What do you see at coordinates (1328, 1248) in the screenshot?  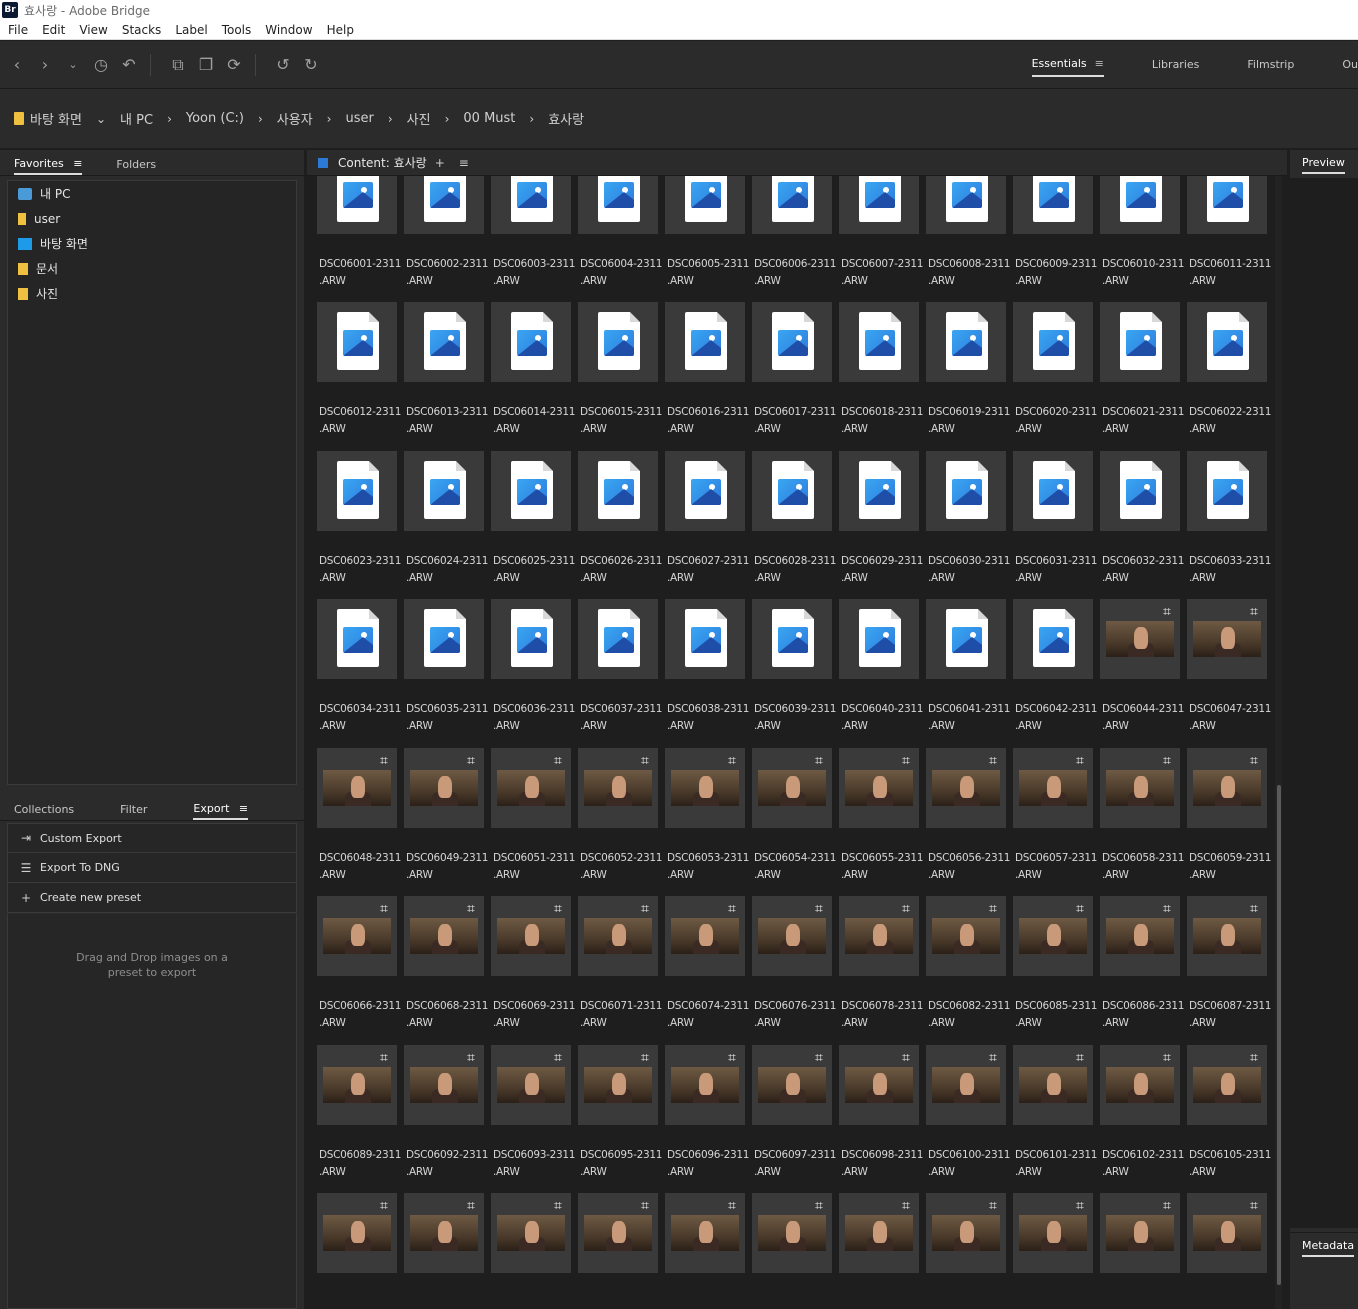 I see `tab-metadata: Metadata` at bounding box center [1328, 1248].